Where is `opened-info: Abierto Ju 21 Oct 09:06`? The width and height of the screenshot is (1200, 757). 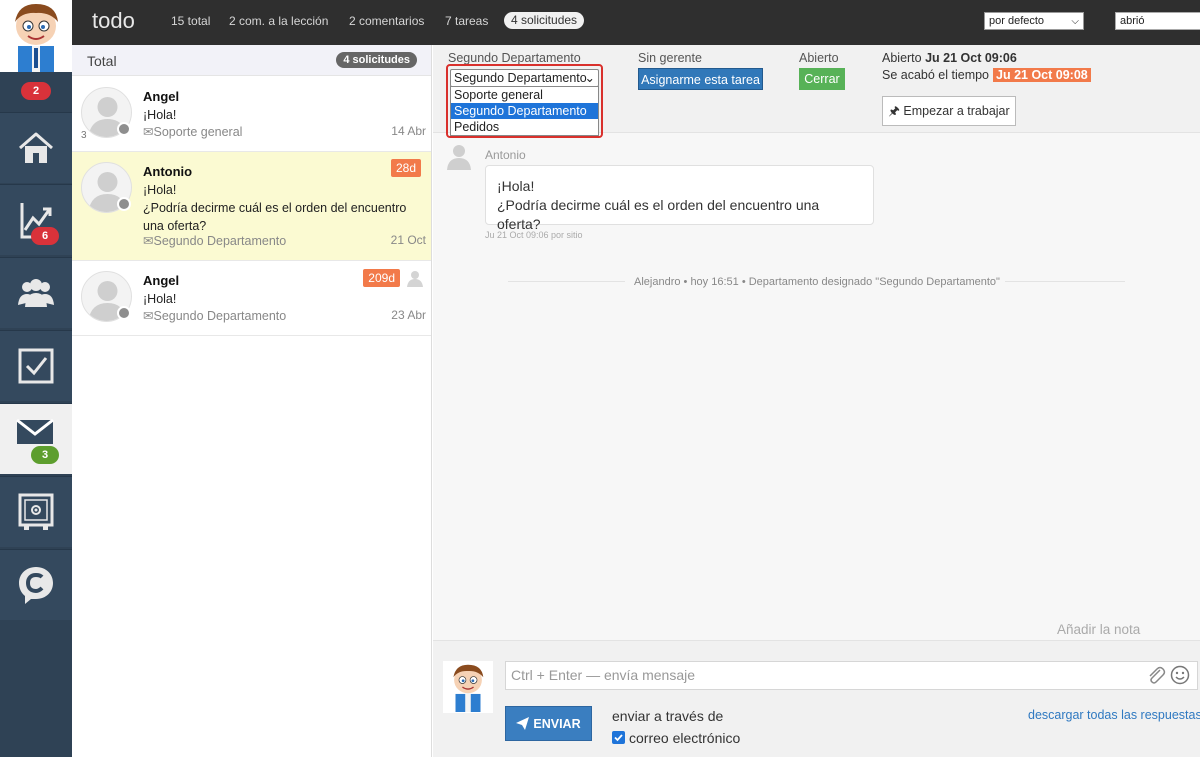
opened-info: Abierto Ju 21 Oct 09:06 is located at coordinates (949, 58).